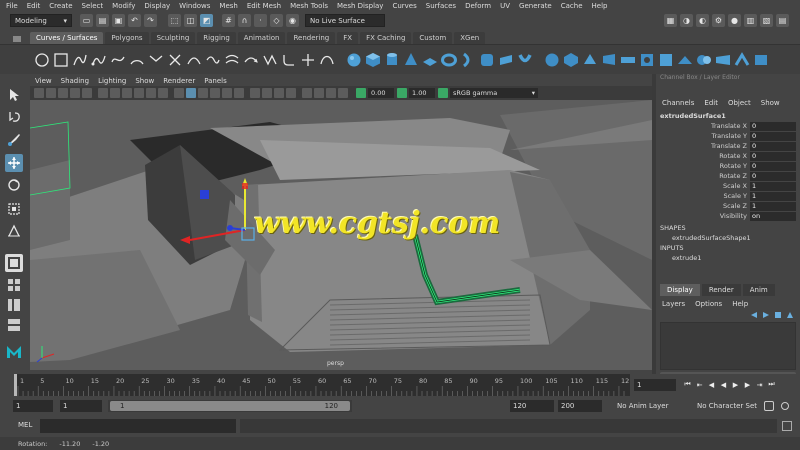 The width and height of the screenshot is (800, 450). I want to click on object-name: extrudedSurface1, so click(728, 116).